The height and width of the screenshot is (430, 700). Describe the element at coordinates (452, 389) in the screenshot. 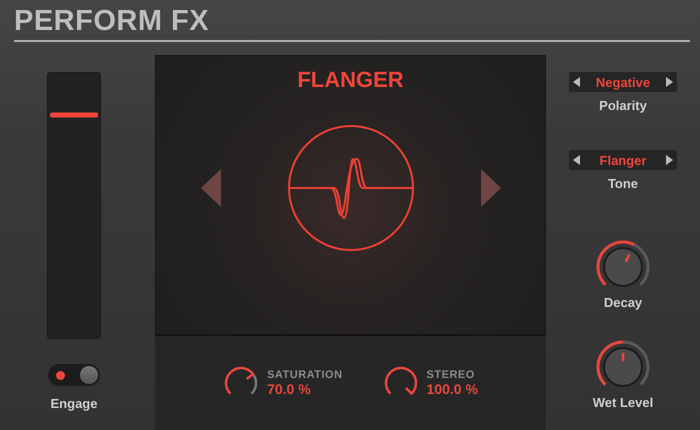

I see `parameter-value: 100.0 %` at that location.